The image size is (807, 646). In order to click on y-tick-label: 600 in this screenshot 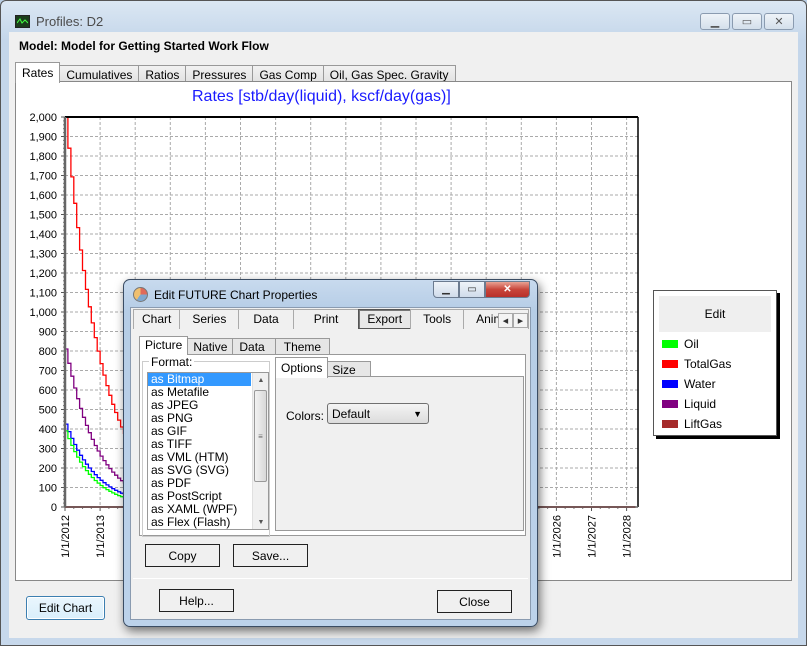, I will do `click(48, 391)`.